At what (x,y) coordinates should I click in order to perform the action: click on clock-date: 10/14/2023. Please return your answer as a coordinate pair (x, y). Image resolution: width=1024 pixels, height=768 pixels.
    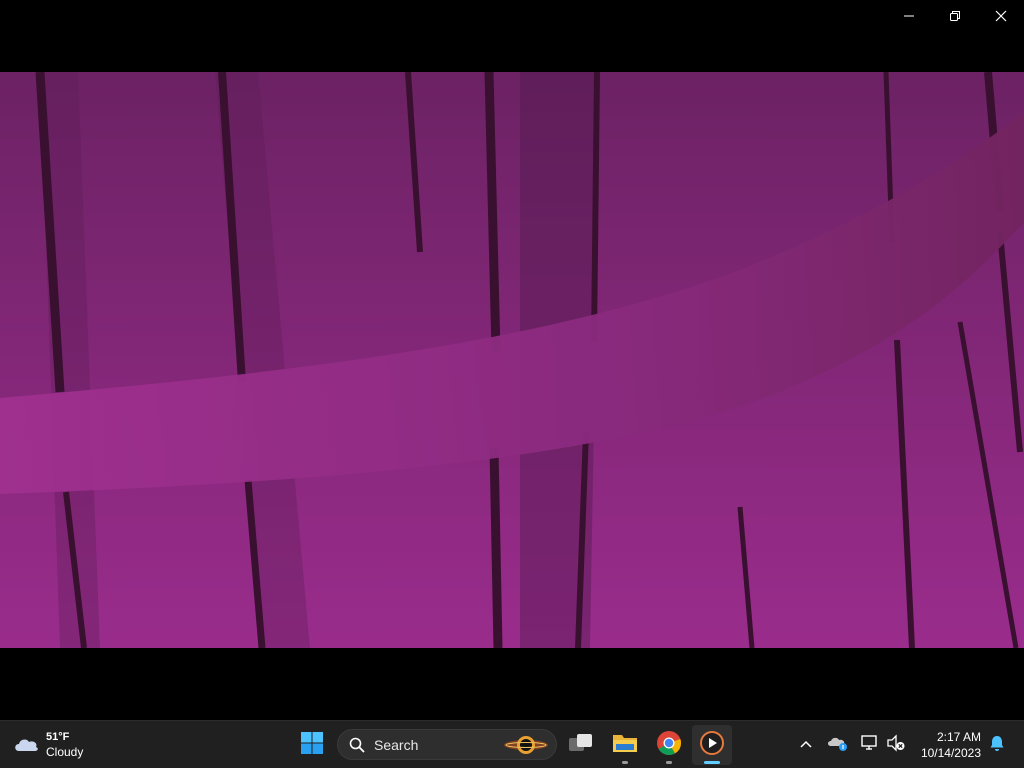
    Looking at the image, I should click on (950, 753).